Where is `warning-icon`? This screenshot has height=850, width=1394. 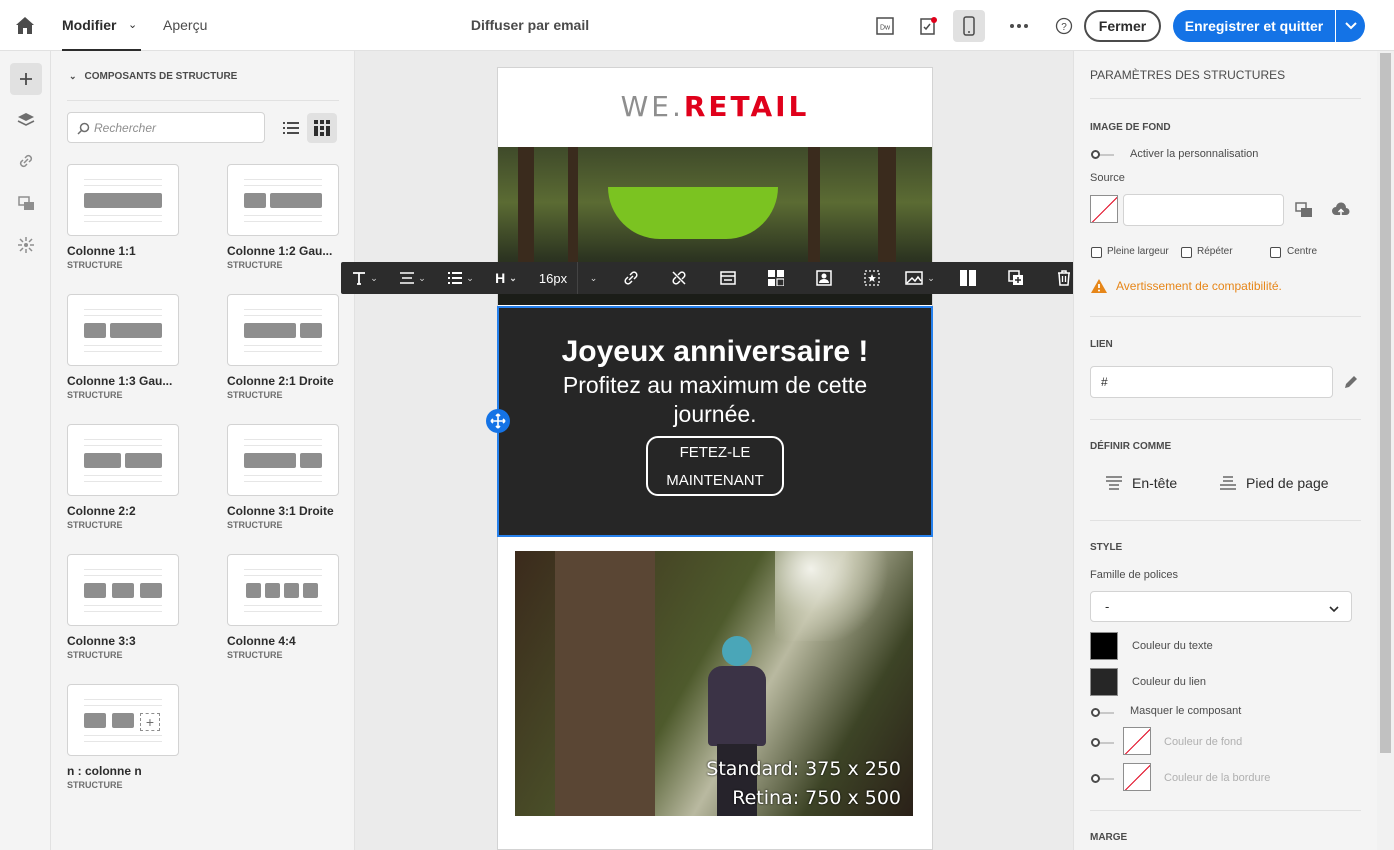
warning-icon is located at coordinates (1099, 286).